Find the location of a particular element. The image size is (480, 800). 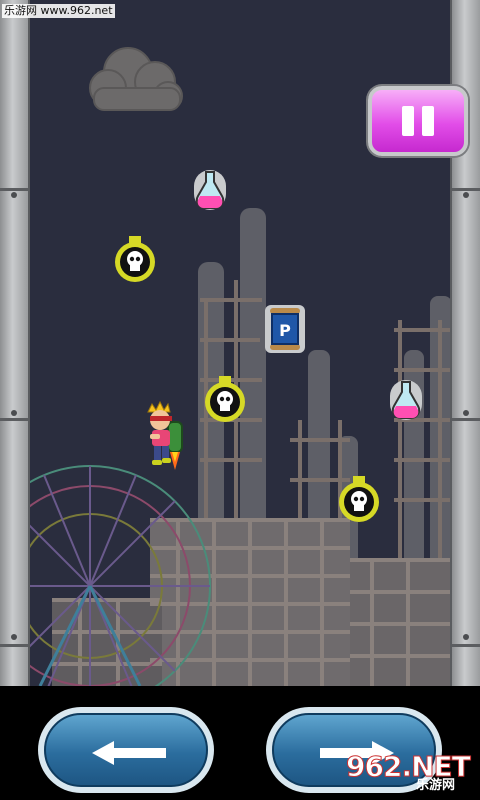

scroll-icon: P is located at coordinates (285, 329).